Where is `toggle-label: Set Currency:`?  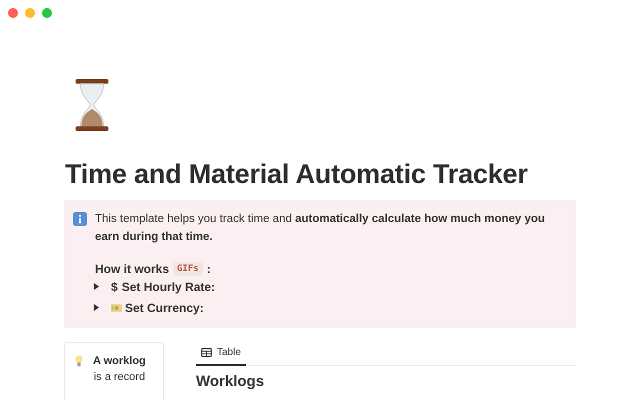
toggle-label: Set Currency: is located at coordinates (164, 307).